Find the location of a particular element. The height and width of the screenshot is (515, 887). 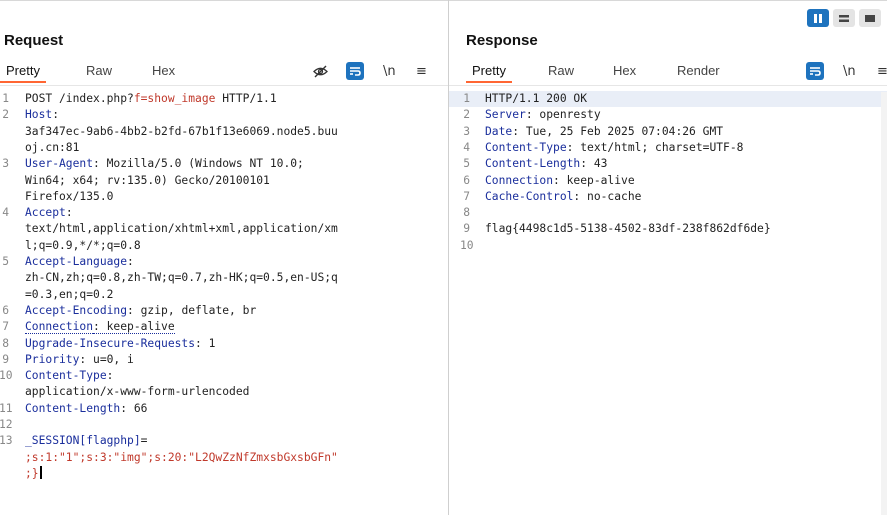

line-text: l;q=0.9,*/*;q=0.8 is located at coordinates (83, 246).